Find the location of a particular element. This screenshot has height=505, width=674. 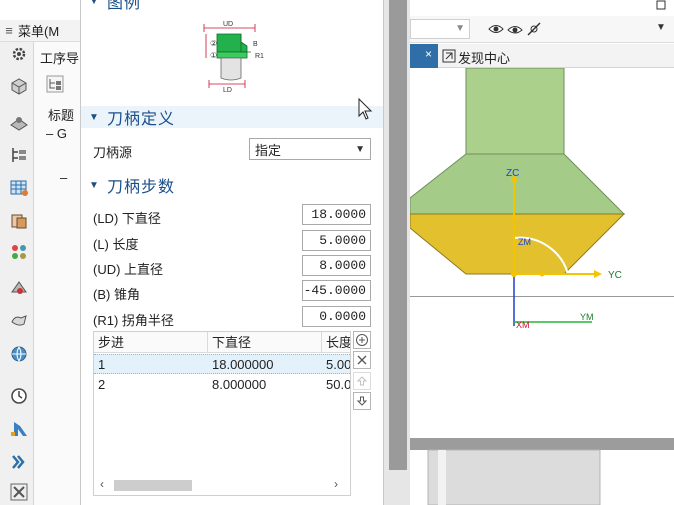

legend-step1-label: ① is located at coordinates (213, 55).